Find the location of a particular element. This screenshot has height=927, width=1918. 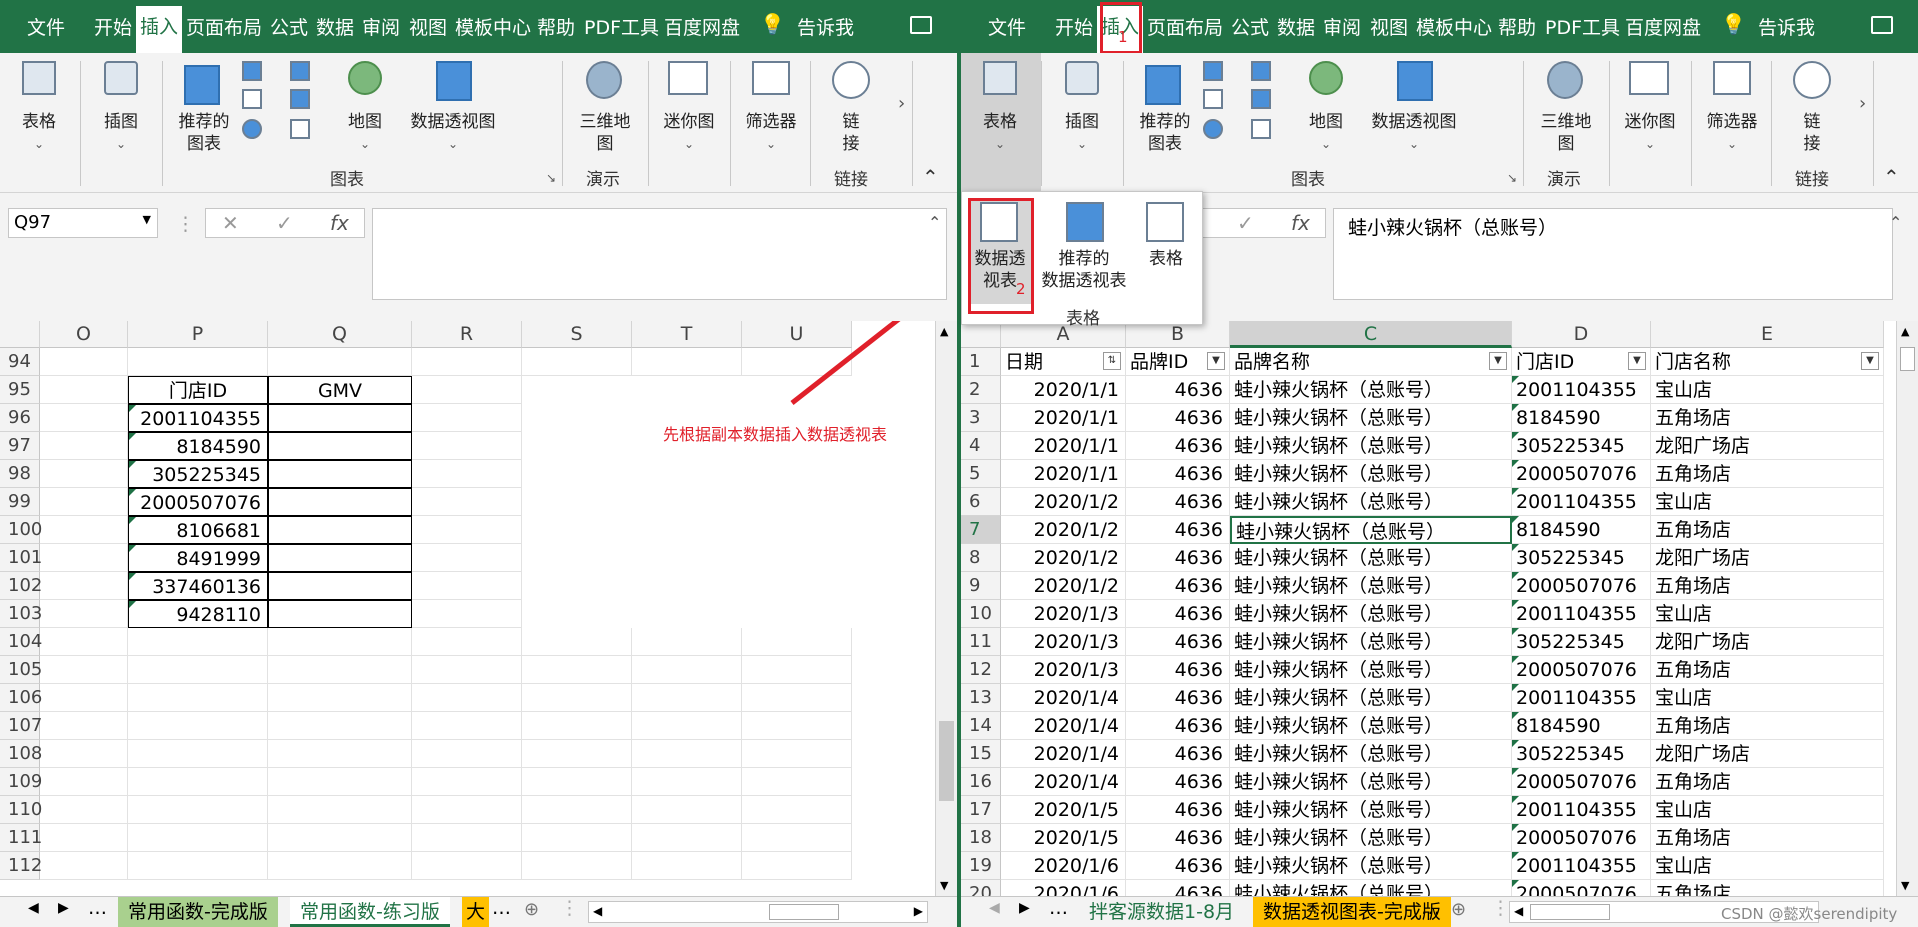

row-header-18: 18 is located at coordinates (981, 838).